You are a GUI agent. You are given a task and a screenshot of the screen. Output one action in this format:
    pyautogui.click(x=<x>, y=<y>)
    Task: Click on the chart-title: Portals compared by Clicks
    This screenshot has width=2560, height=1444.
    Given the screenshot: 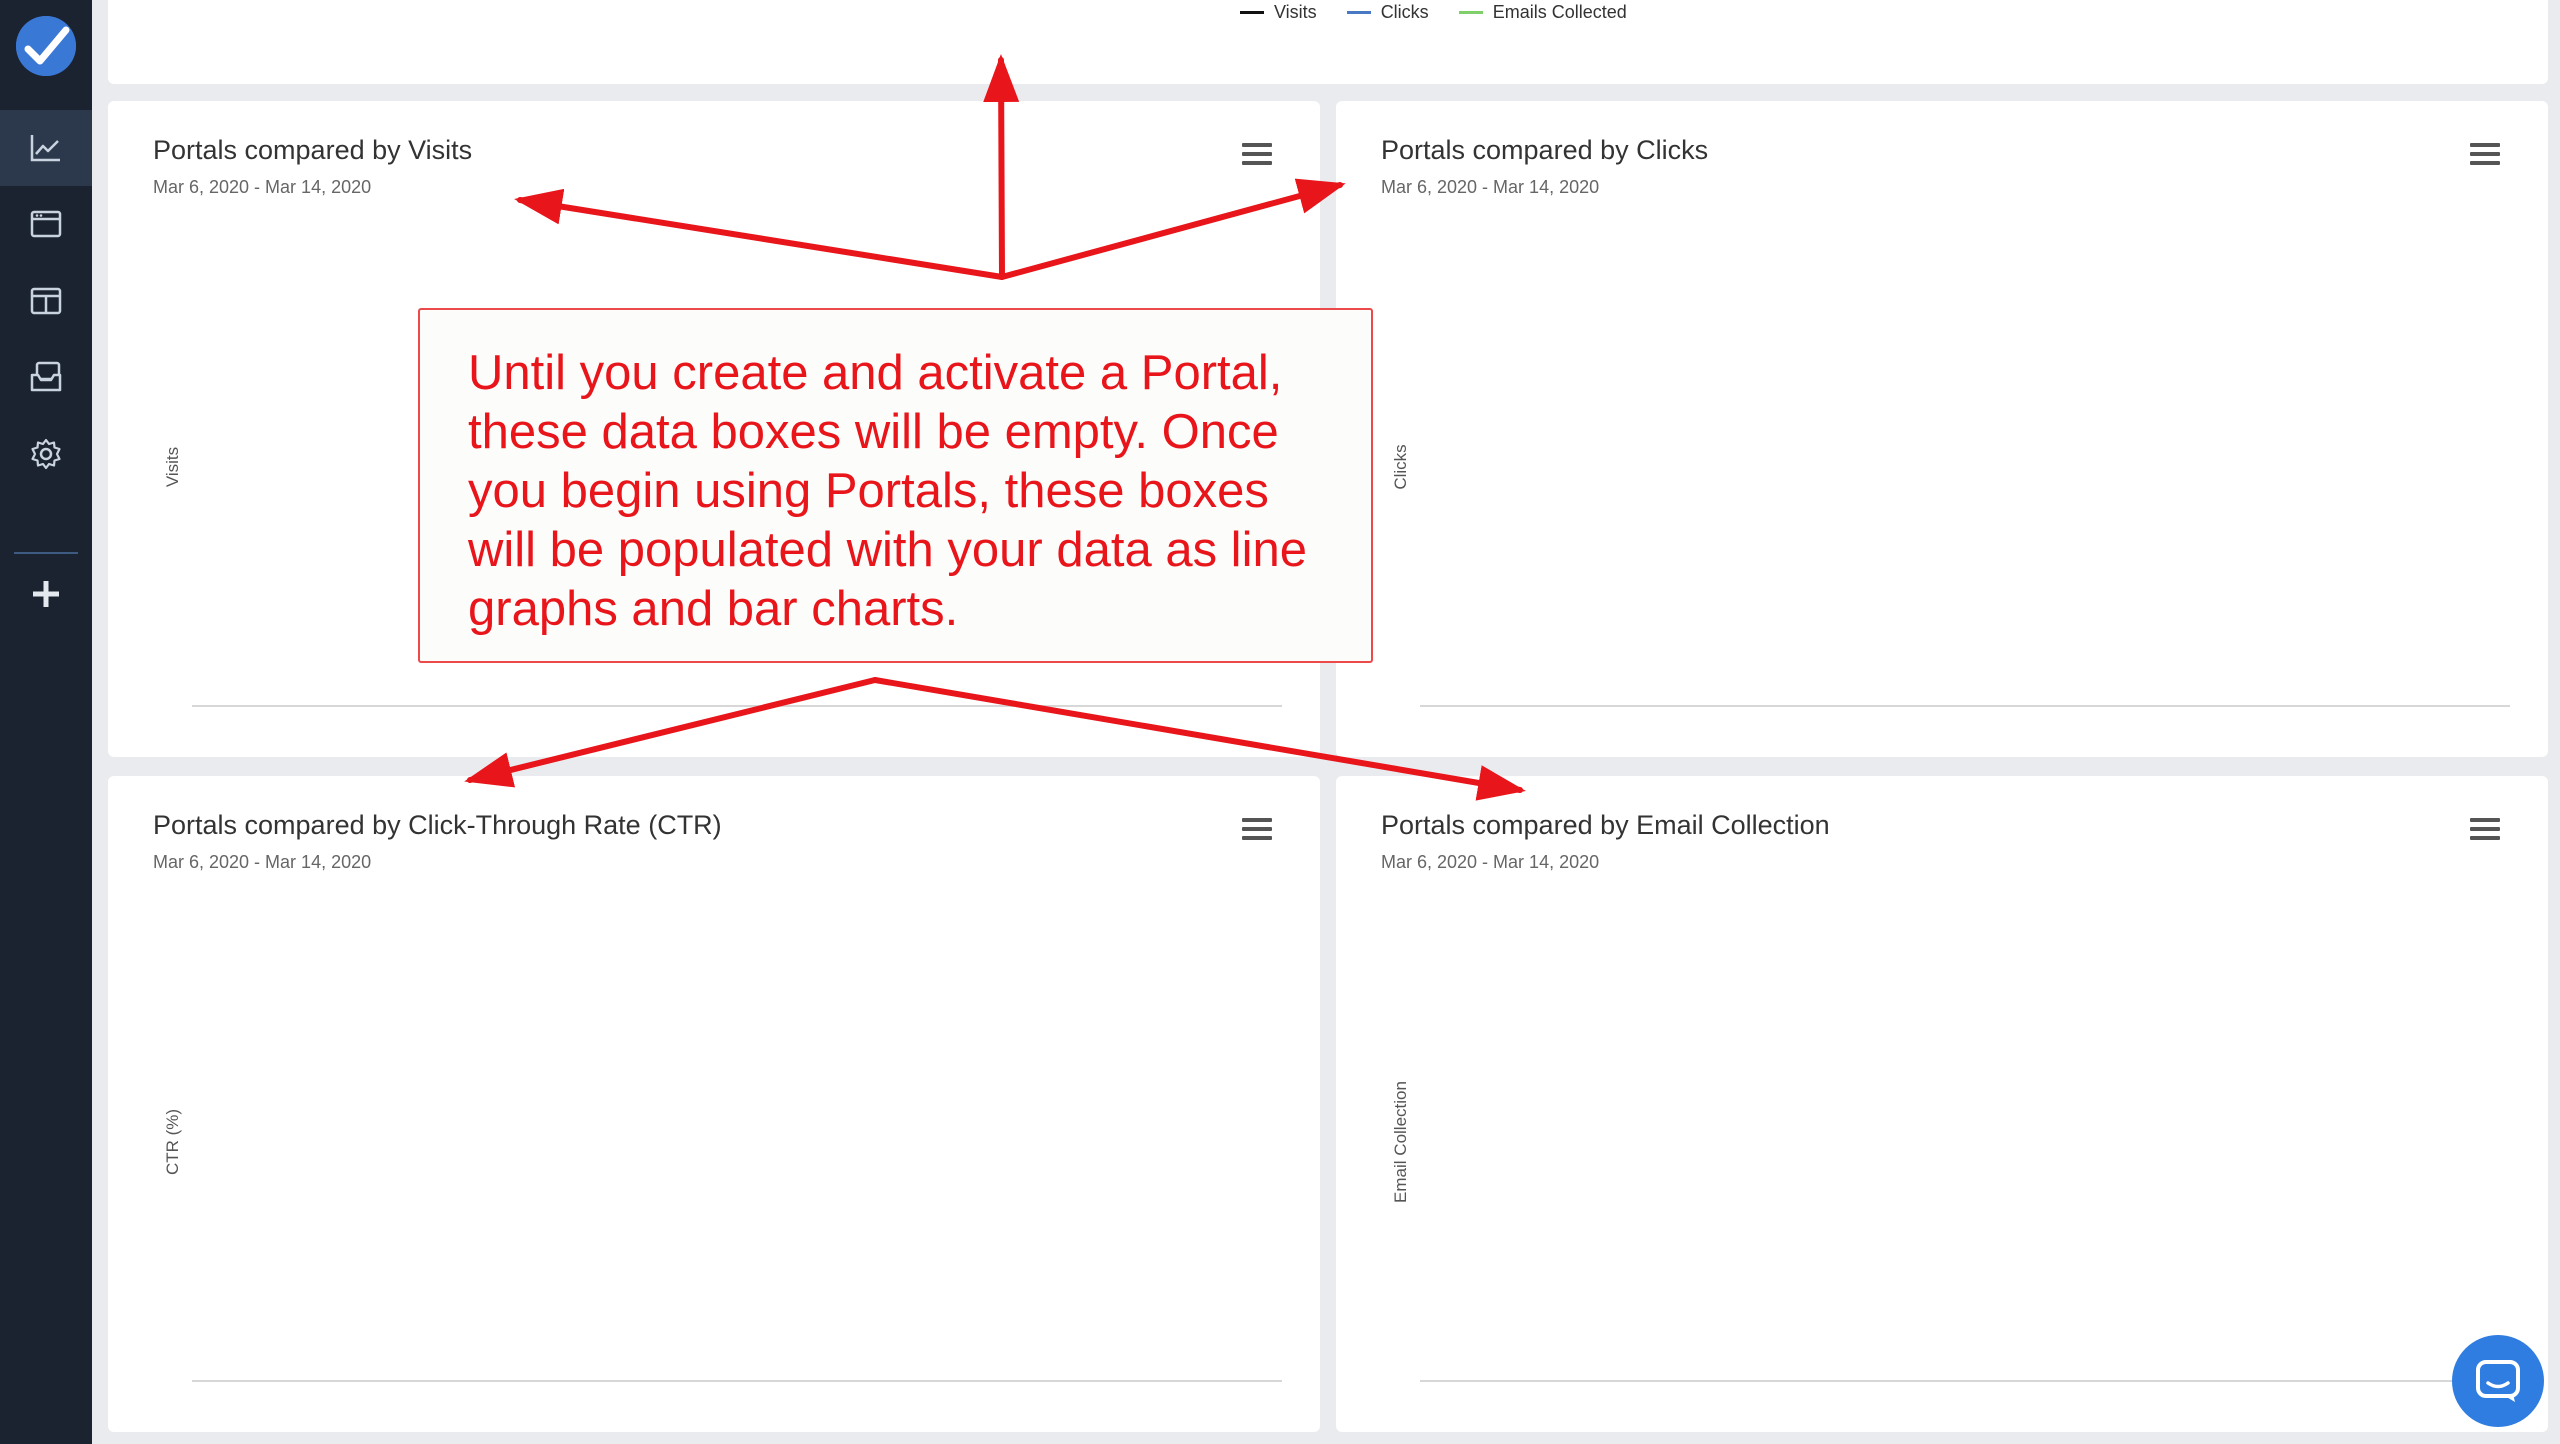 What is the action you would take?
    pyautogui.click(x=1545, y=150)
    